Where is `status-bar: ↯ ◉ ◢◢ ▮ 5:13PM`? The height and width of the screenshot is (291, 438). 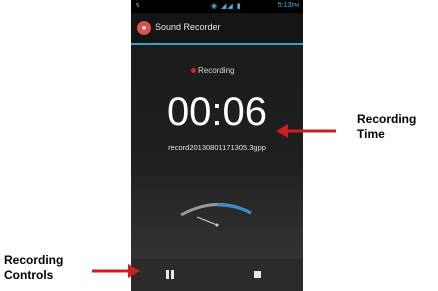 status-bar: ↯ ◉ ◢◢ ▮ 5:13PM is located at coordinates (217, 6).